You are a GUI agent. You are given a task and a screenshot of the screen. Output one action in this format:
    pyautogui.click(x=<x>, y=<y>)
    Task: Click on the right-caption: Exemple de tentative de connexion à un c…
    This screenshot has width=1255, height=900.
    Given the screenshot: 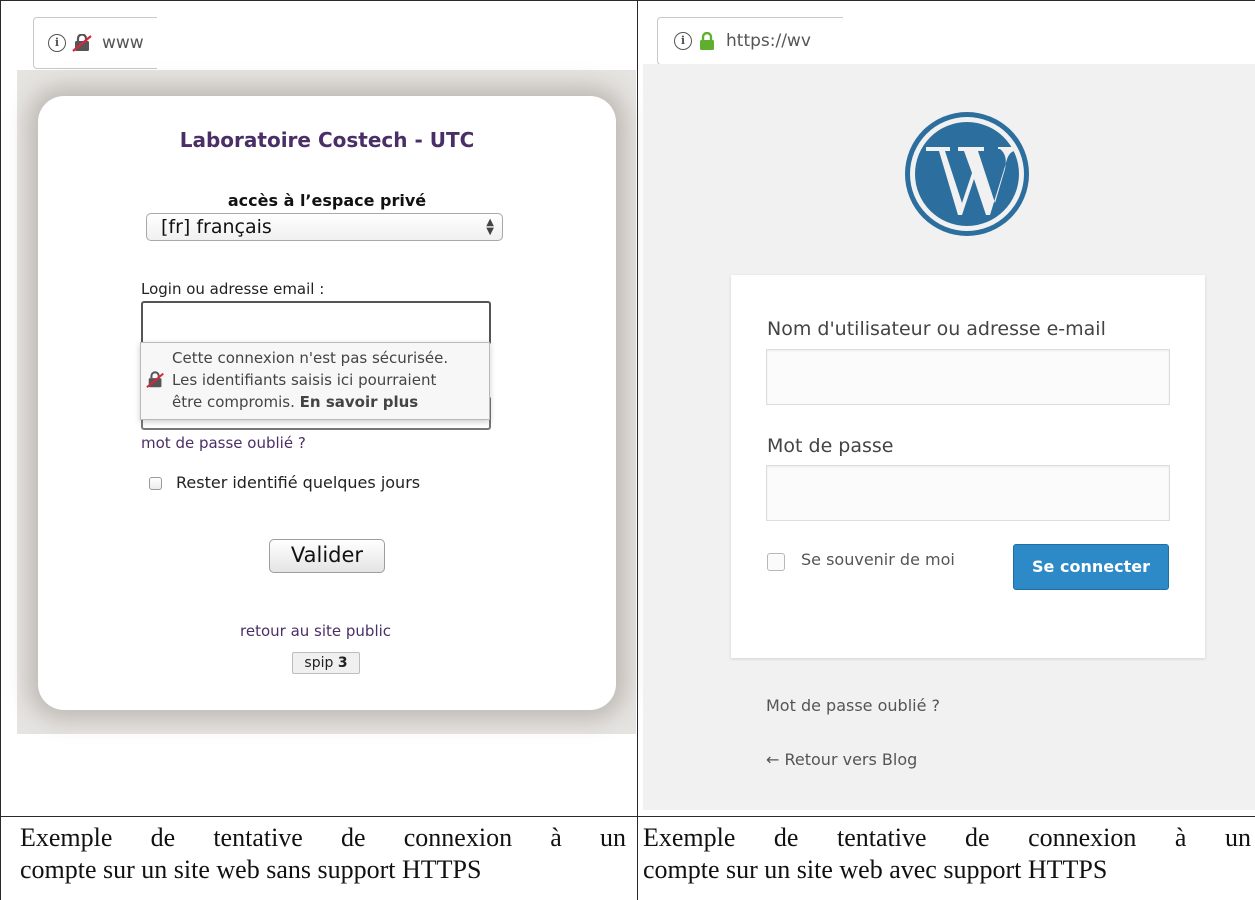 What is the action you would take?
    pyautogui.click(x=947, y=854)
    